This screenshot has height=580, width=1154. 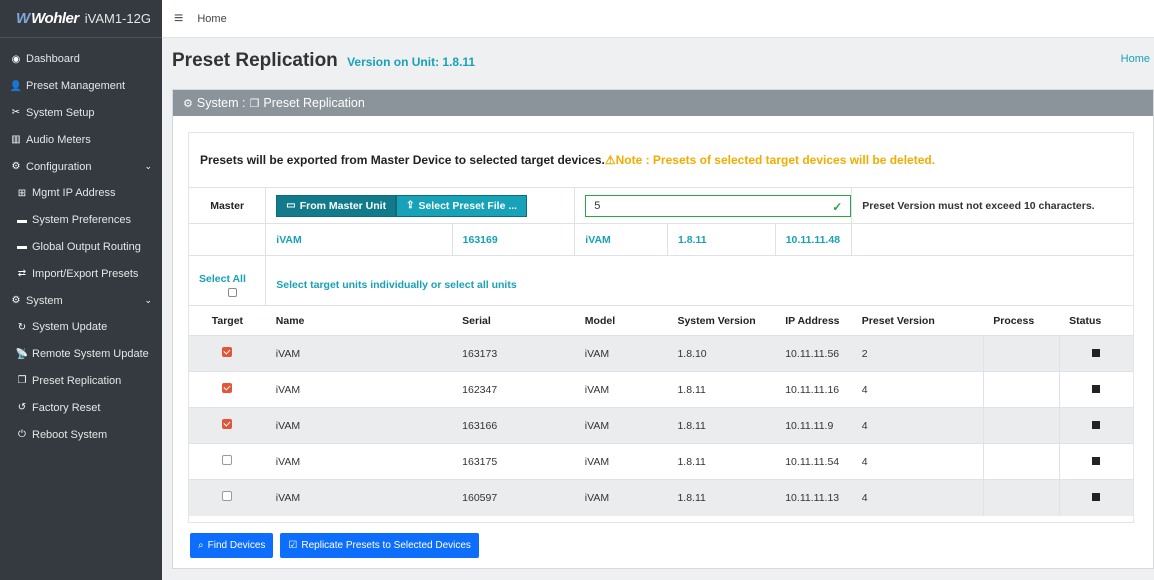 What do you see at coordinates (59, 166) in the screenshot?
I see `sidebar-item-label: Configuration` at bounding box center [59, 166].